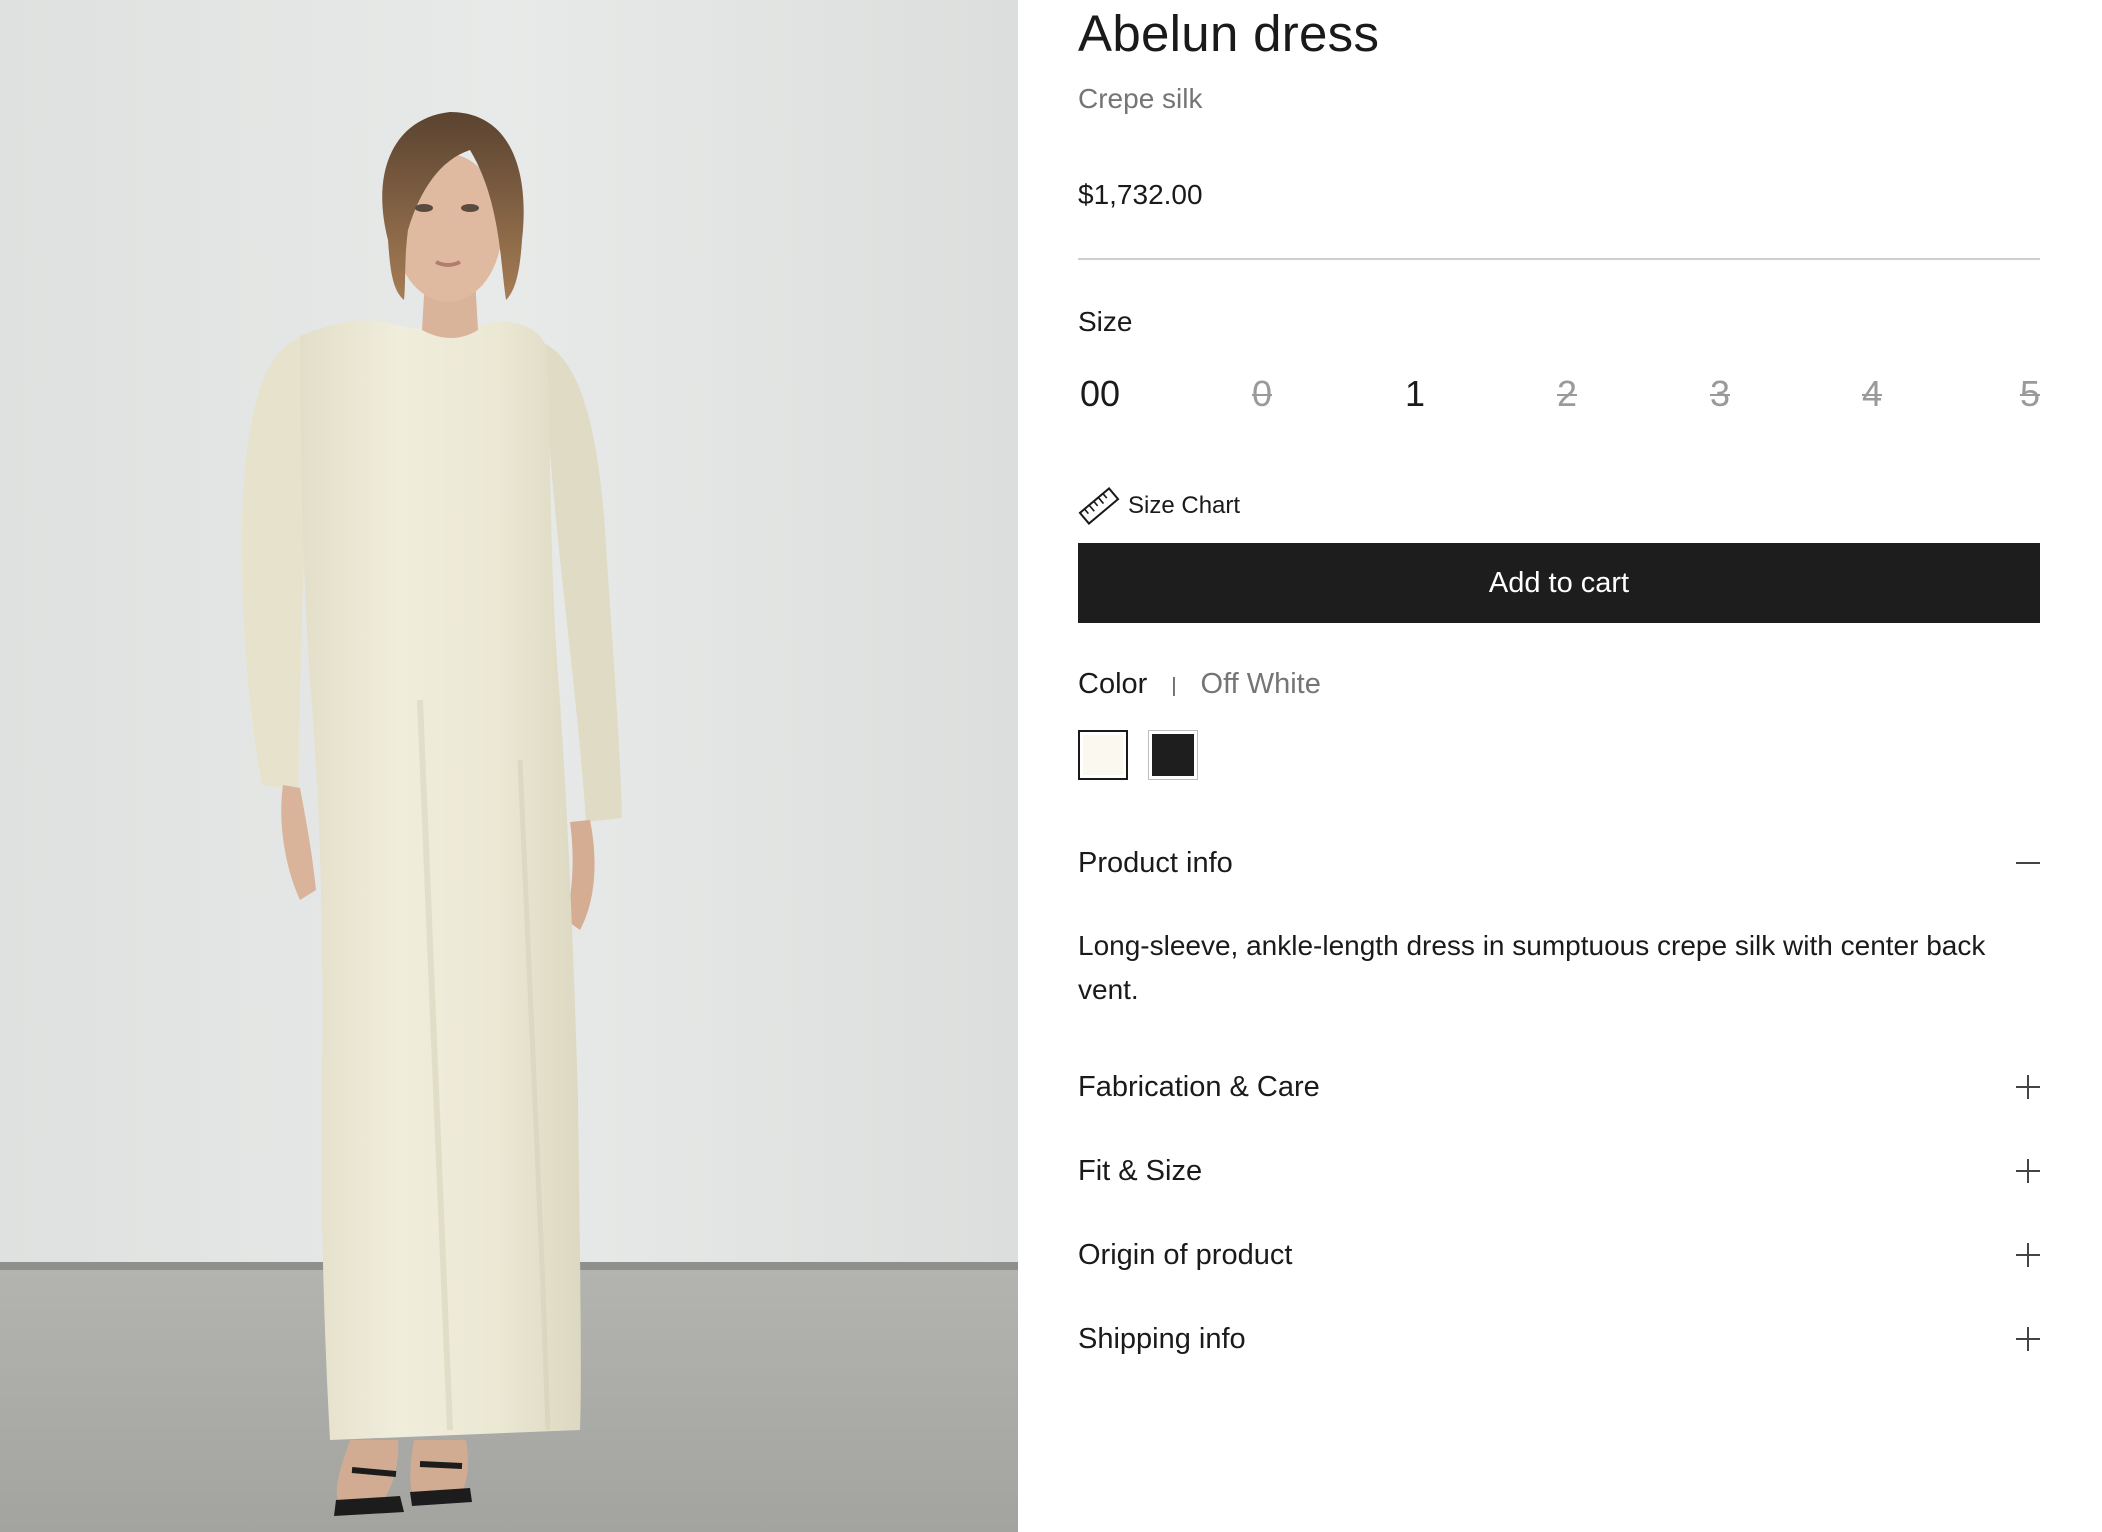  What do you see at coordinates (1559, 1255) in the screenshot?
I see `accordion-origin-of-product: Origin of product` at bounding box center [1559, 1255].